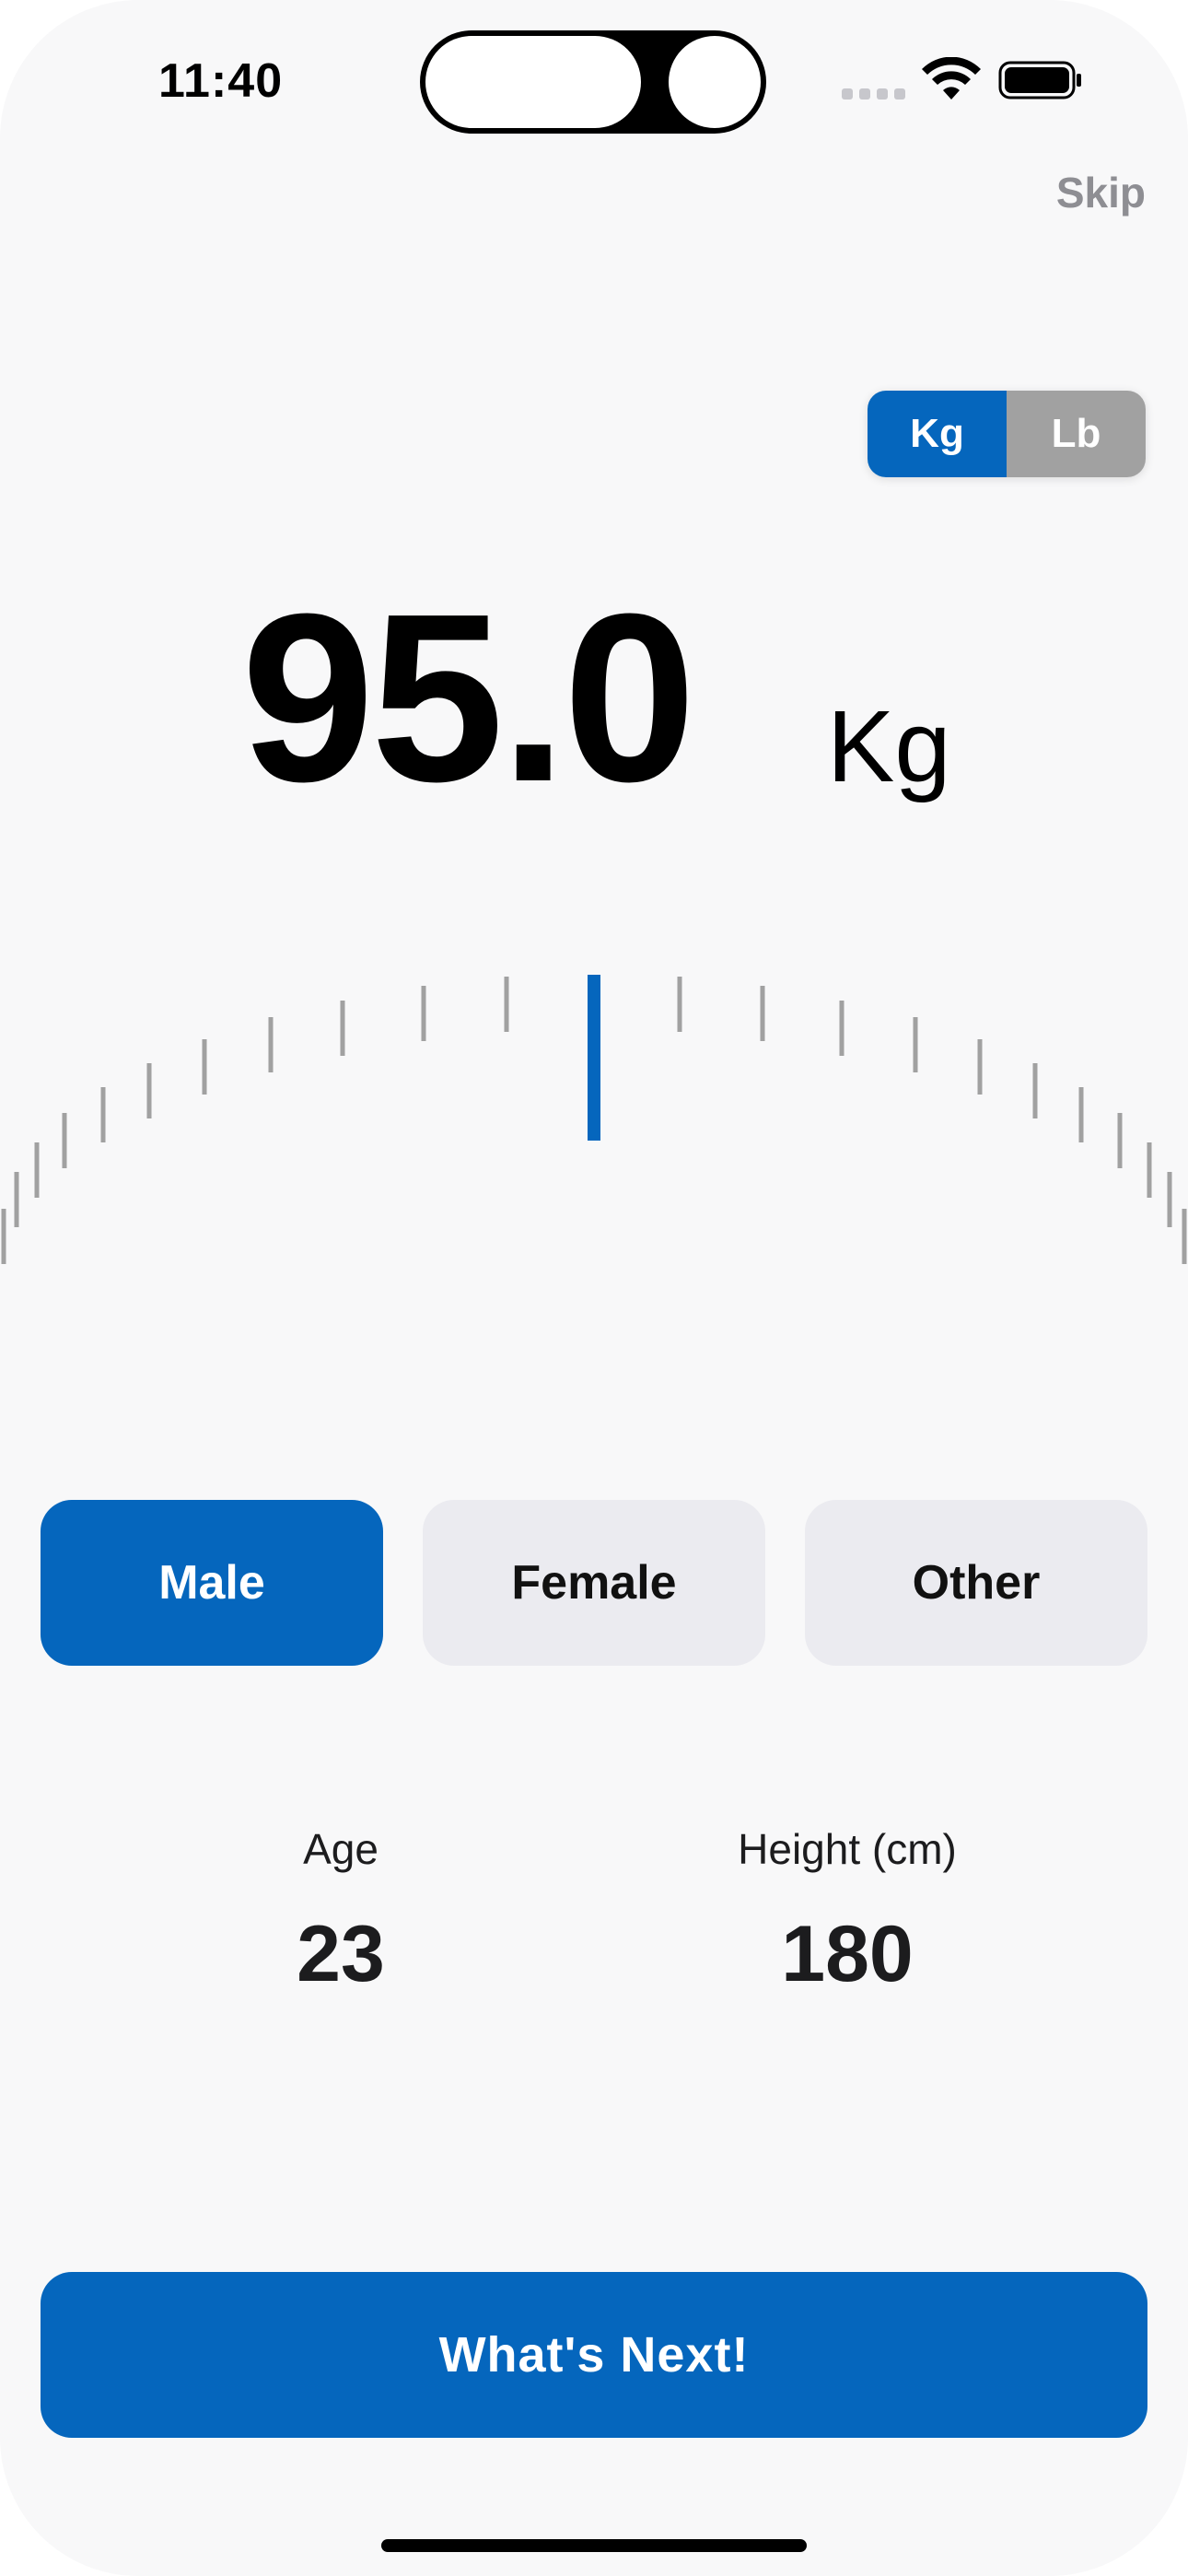  Describe the element at coordinates (468, 698) in the screenshot. I see `weight-value: 95.0` at that location.